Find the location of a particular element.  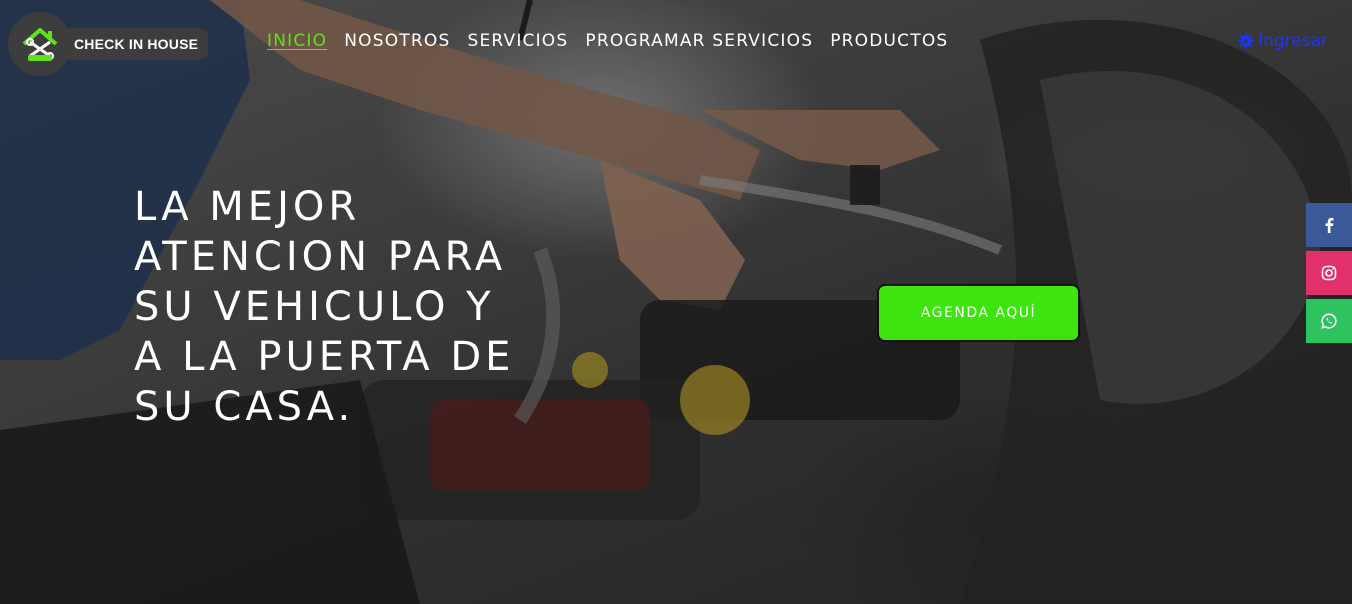

login-label: Ingresar is located at coordinates (1293, 41).